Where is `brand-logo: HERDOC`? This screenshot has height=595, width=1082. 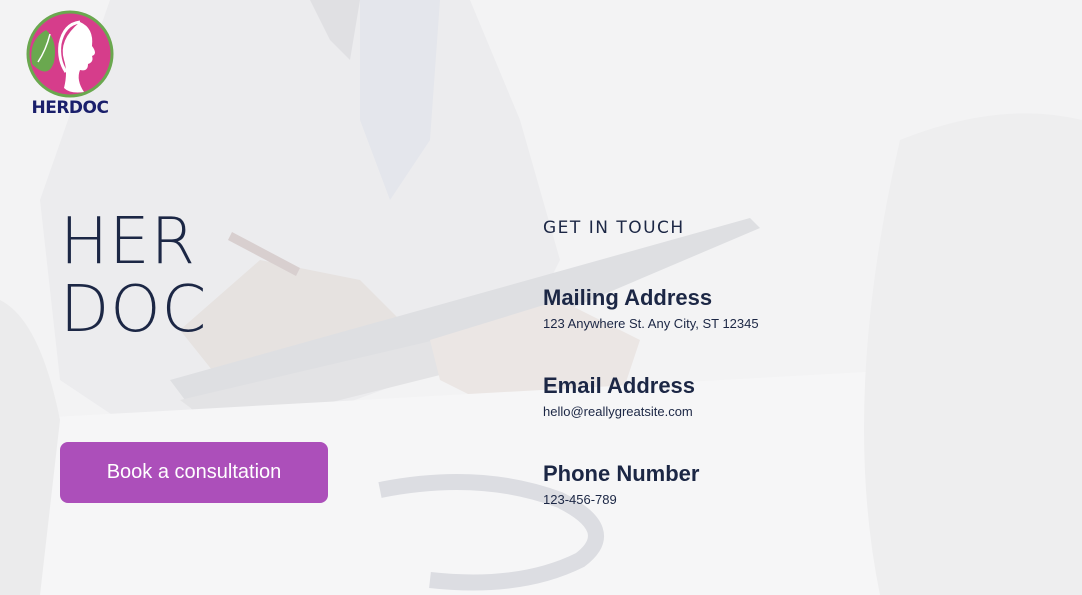
brand-logo: HERDOC is located at coordinates (70, 66).